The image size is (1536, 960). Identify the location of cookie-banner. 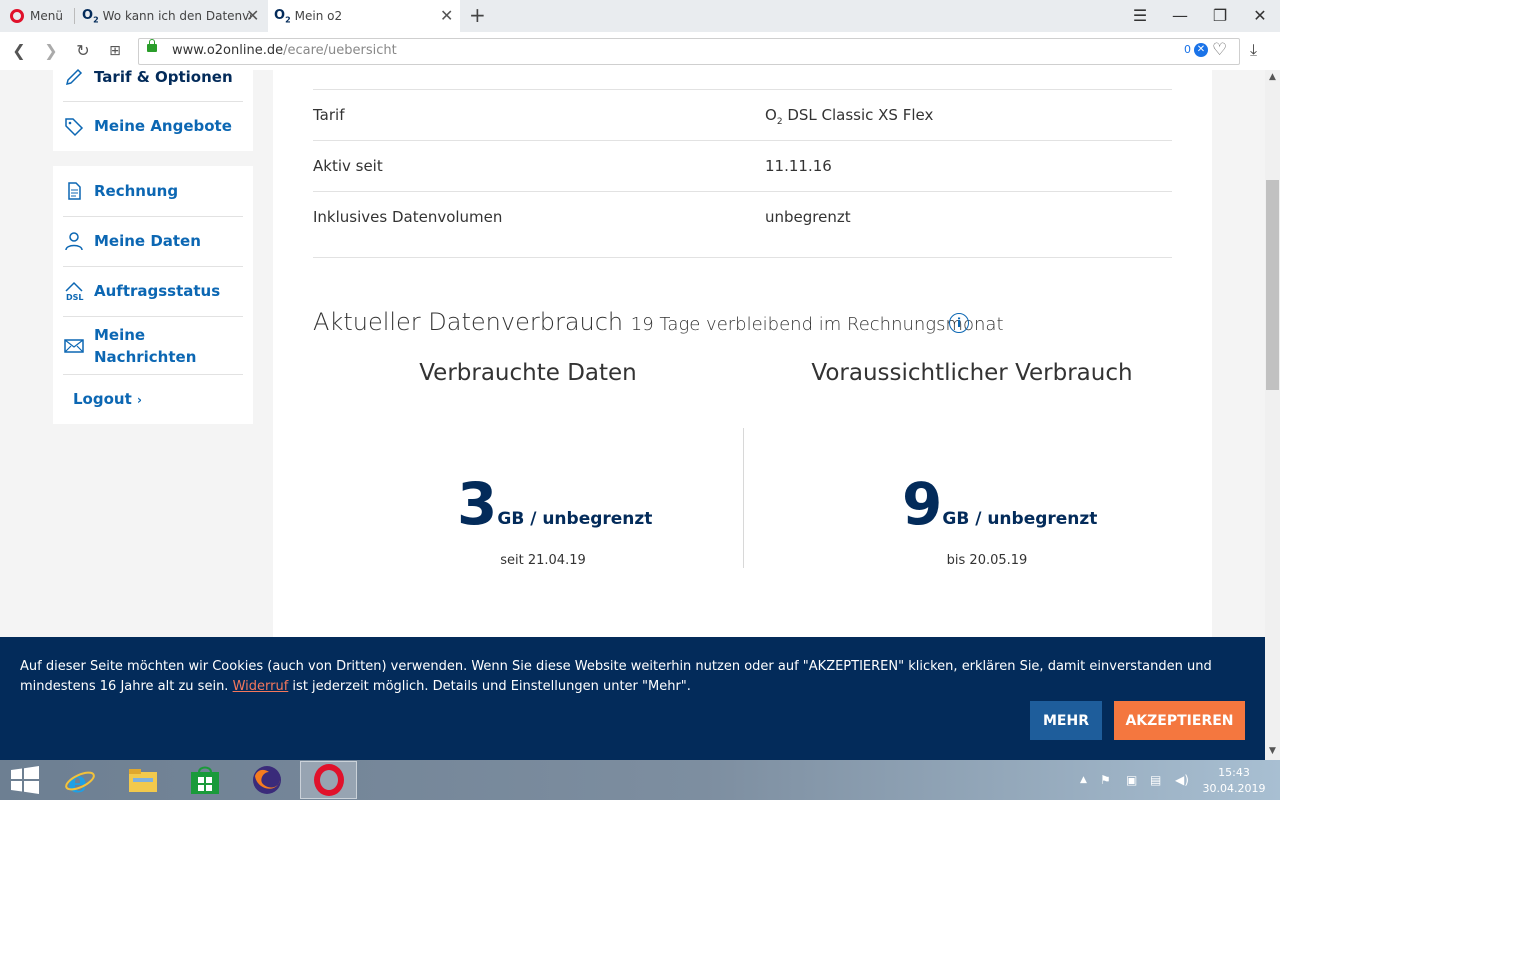
(632, 698).